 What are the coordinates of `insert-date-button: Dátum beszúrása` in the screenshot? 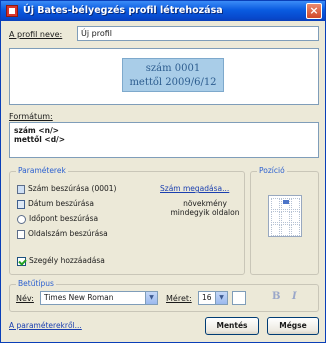 It's located at (55, 204).